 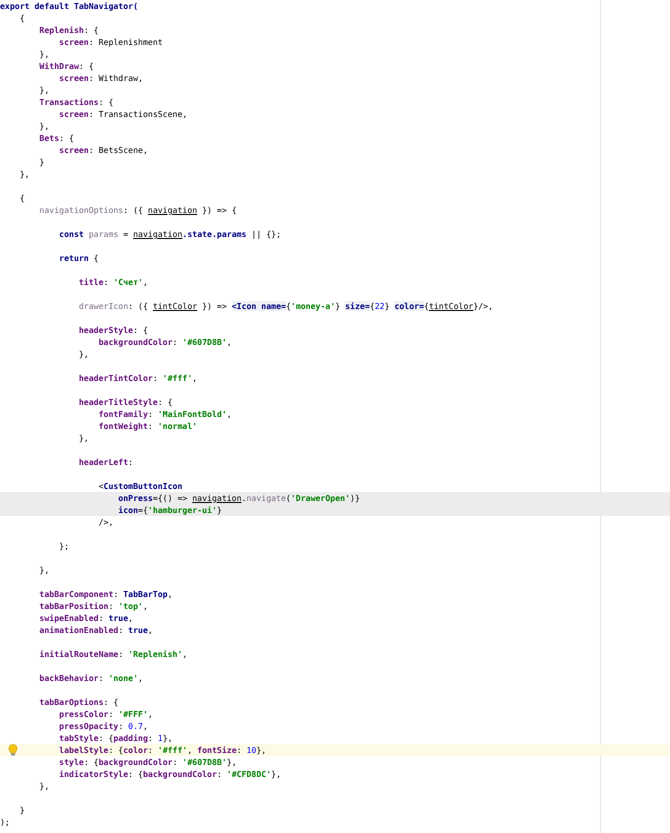 I want to click on code-line: style: {backgroundColor: '#607D8B'},, so click(x=148, y=762).